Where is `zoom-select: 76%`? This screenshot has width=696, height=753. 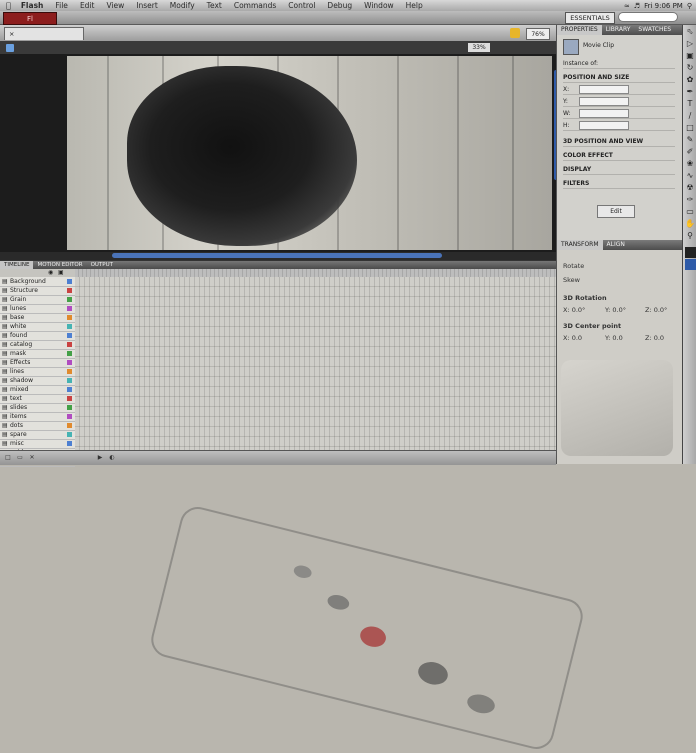
zoom-select: 76% is located at coordinates (538, 34).